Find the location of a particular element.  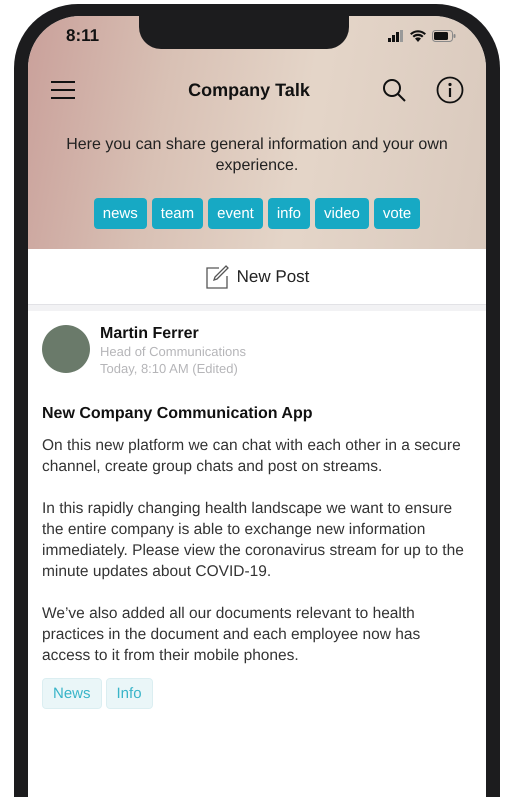

signal-icon is located at coordinates (396, 36).